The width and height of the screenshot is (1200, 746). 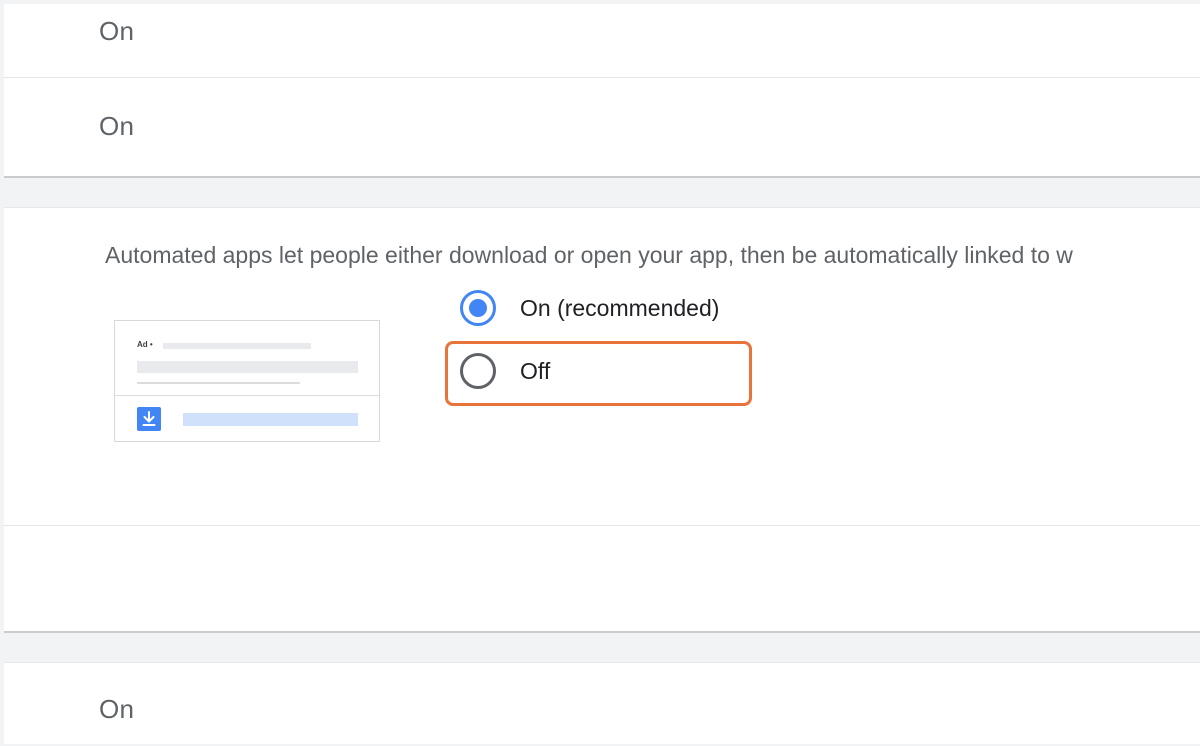 What do you see at coordinates (247, 367) in the screenshot?
I see `preview-text-line` at bounding box center [247, 367].